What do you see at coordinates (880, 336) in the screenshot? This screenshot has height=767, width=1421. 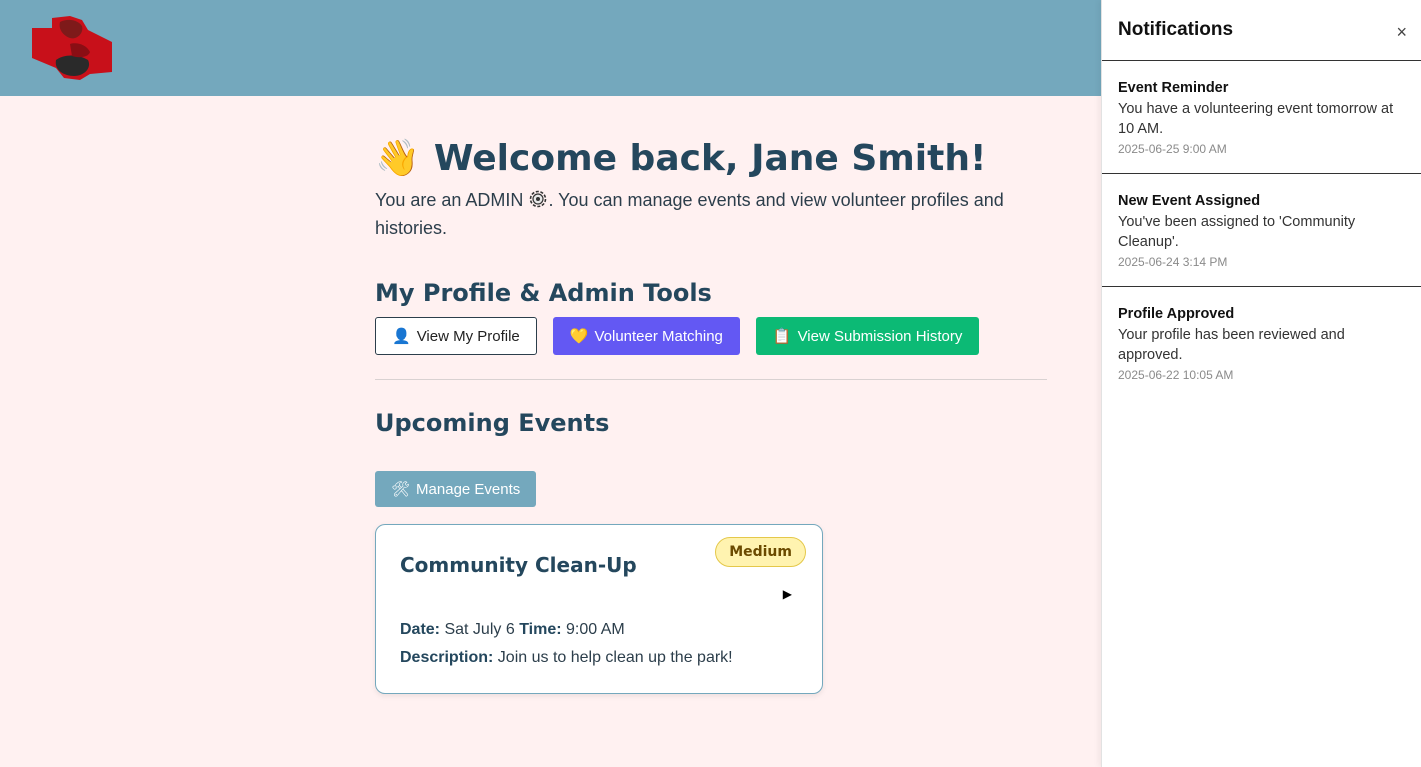 I see `submission-history-label: View Submission History` at bounding box center [880, 336].